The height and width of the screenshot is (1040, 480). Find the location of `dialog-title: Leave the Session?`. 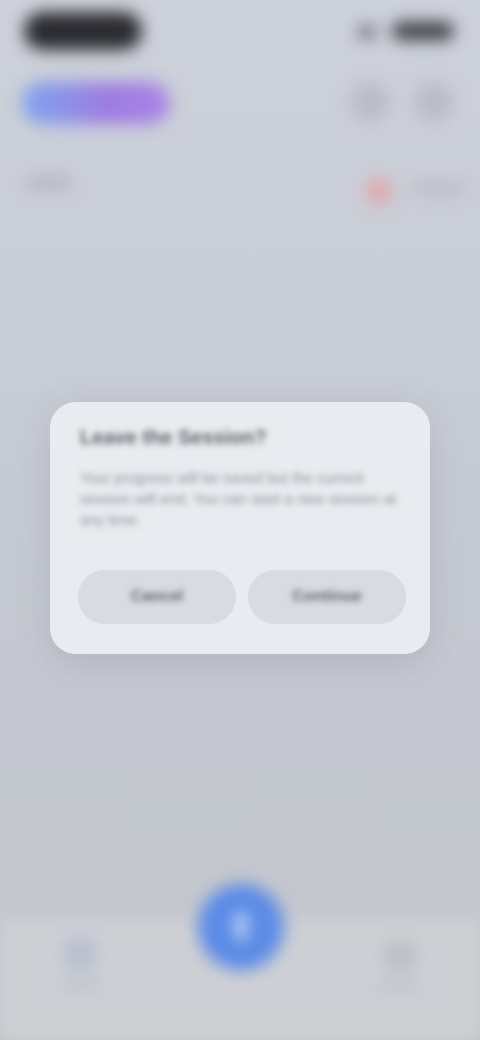

dialog-title: Leave the Session? is located at coordinates (173, 438).